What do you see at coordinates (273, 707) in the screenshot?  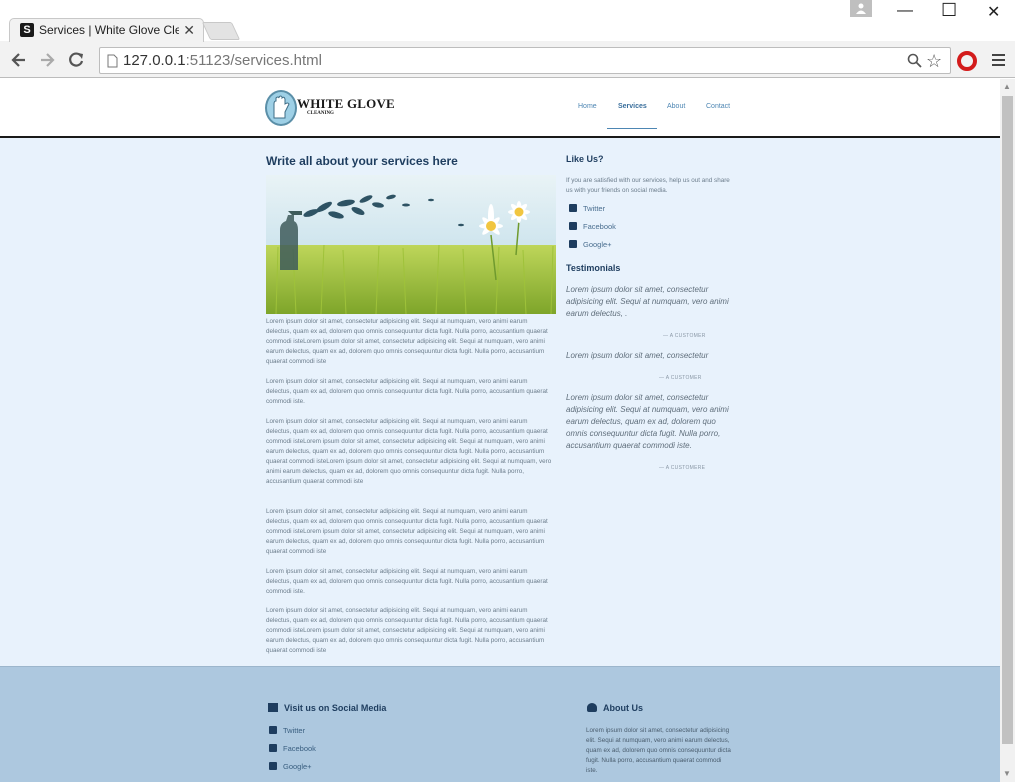 I see `megaphone-icon` at bounding box center [273, 707].